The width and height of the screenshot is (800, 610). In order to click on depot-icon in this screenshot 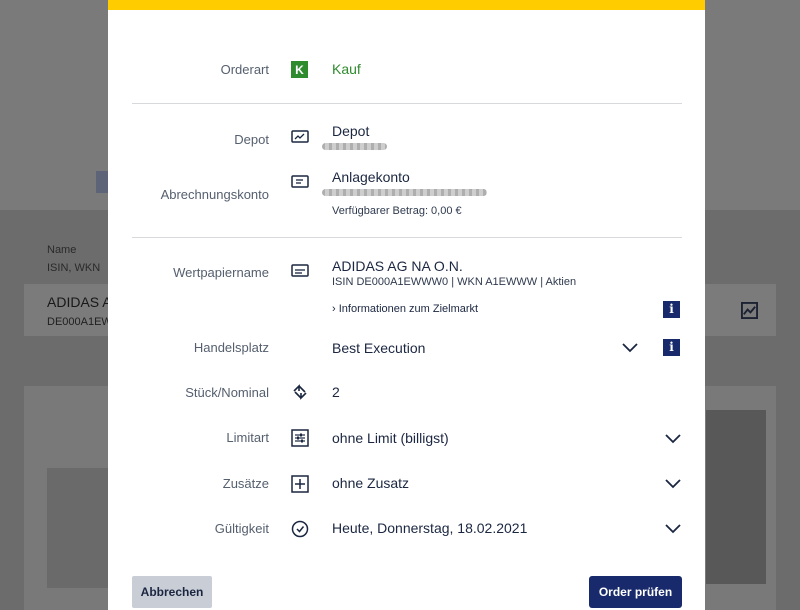, I will do `click(300, 136)`.